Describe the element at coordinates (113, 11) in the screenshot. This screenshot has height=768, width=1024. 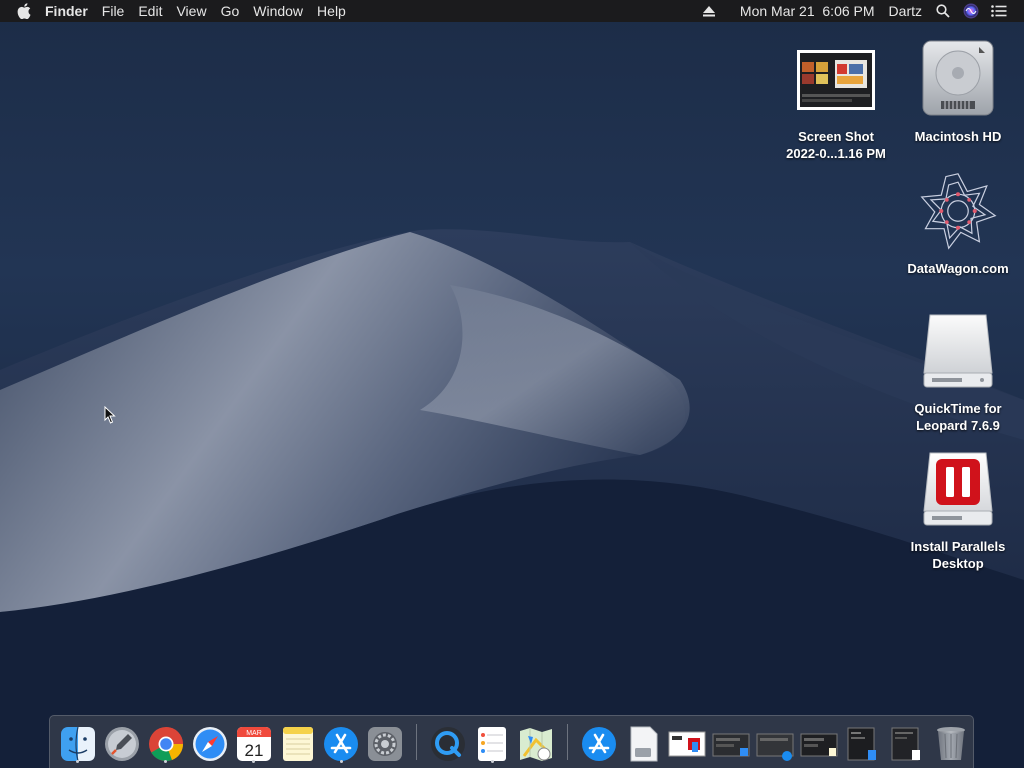
I see `menu-file: File` at that location.